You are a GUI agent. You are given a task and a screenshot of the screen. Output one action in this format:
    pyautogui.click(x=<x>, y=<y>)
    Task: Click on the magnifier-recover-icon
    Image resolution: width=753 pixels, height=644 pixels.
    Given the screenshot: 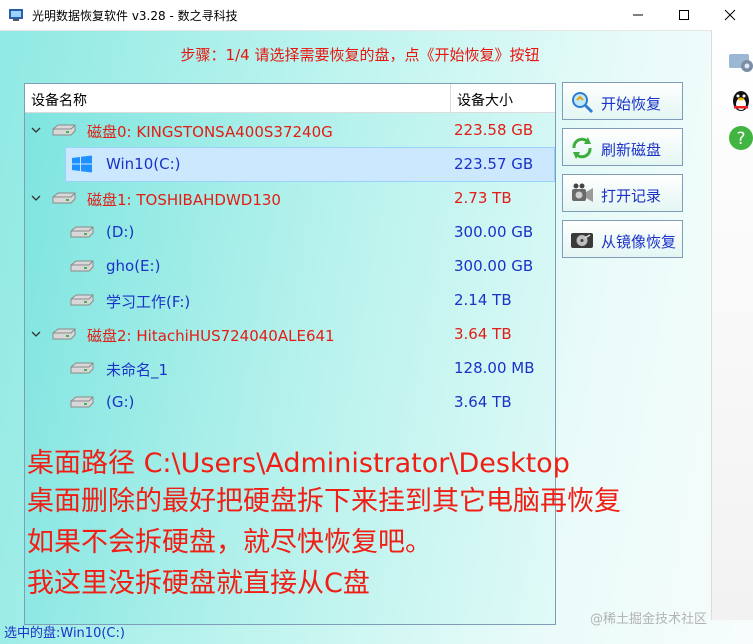 What is the action you would take?
    pyautogui.click(x=583, y=103)
    